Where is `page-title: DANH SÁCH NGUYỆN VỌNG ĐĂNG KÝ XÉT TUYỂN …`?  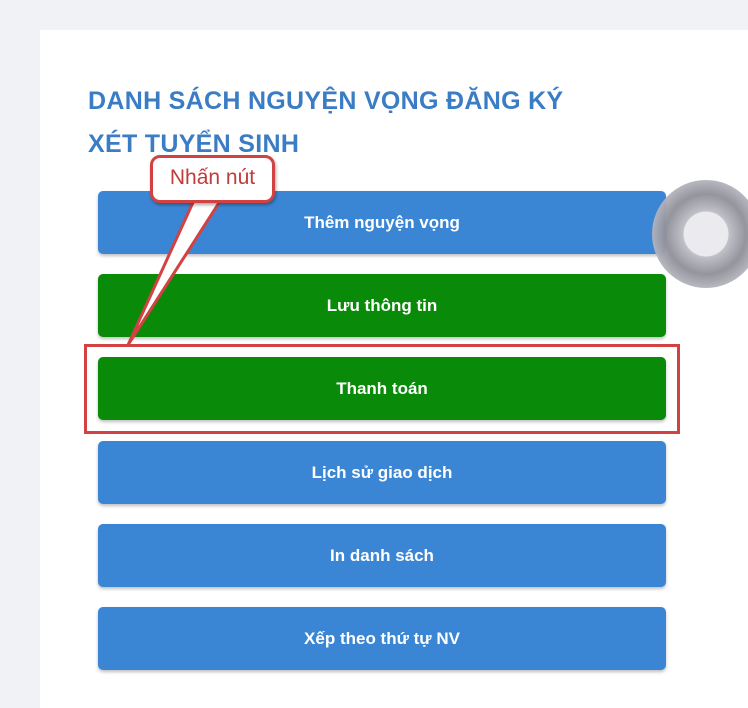 page-title: DANH SÁCH NGUYỆN VỌNG ĐĂNG KÝ XÉT TUYỂN … is located at coordinates (408, 123).